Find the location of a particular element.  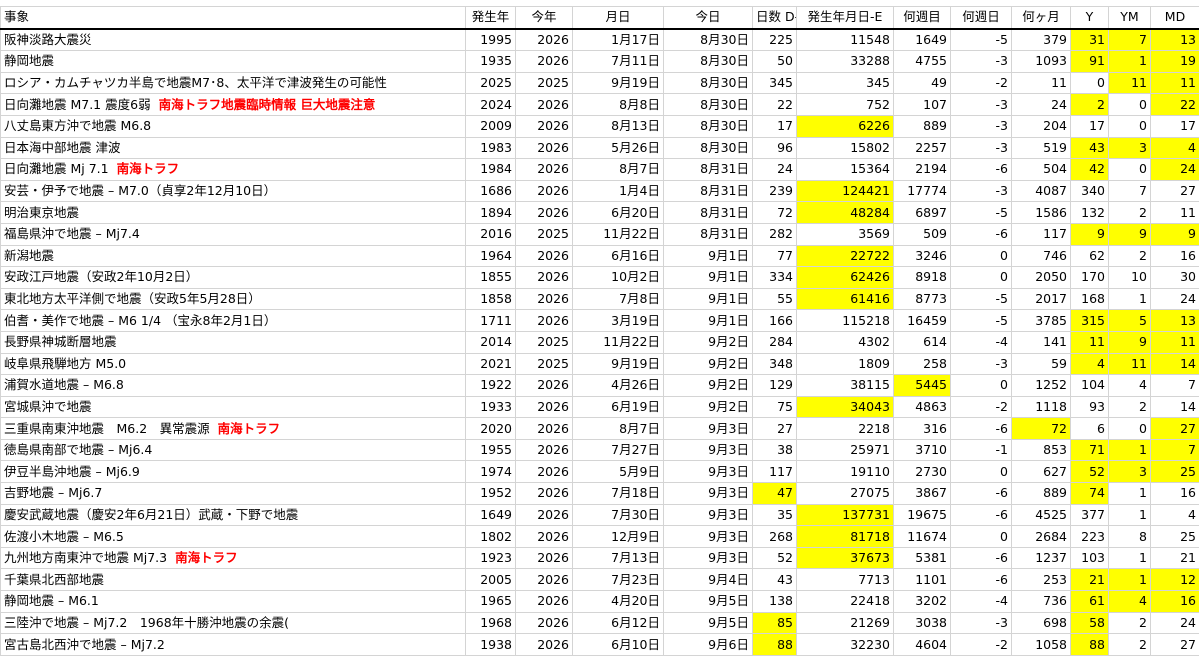

cell-y: 170 is located at coordinates (1089, 277).